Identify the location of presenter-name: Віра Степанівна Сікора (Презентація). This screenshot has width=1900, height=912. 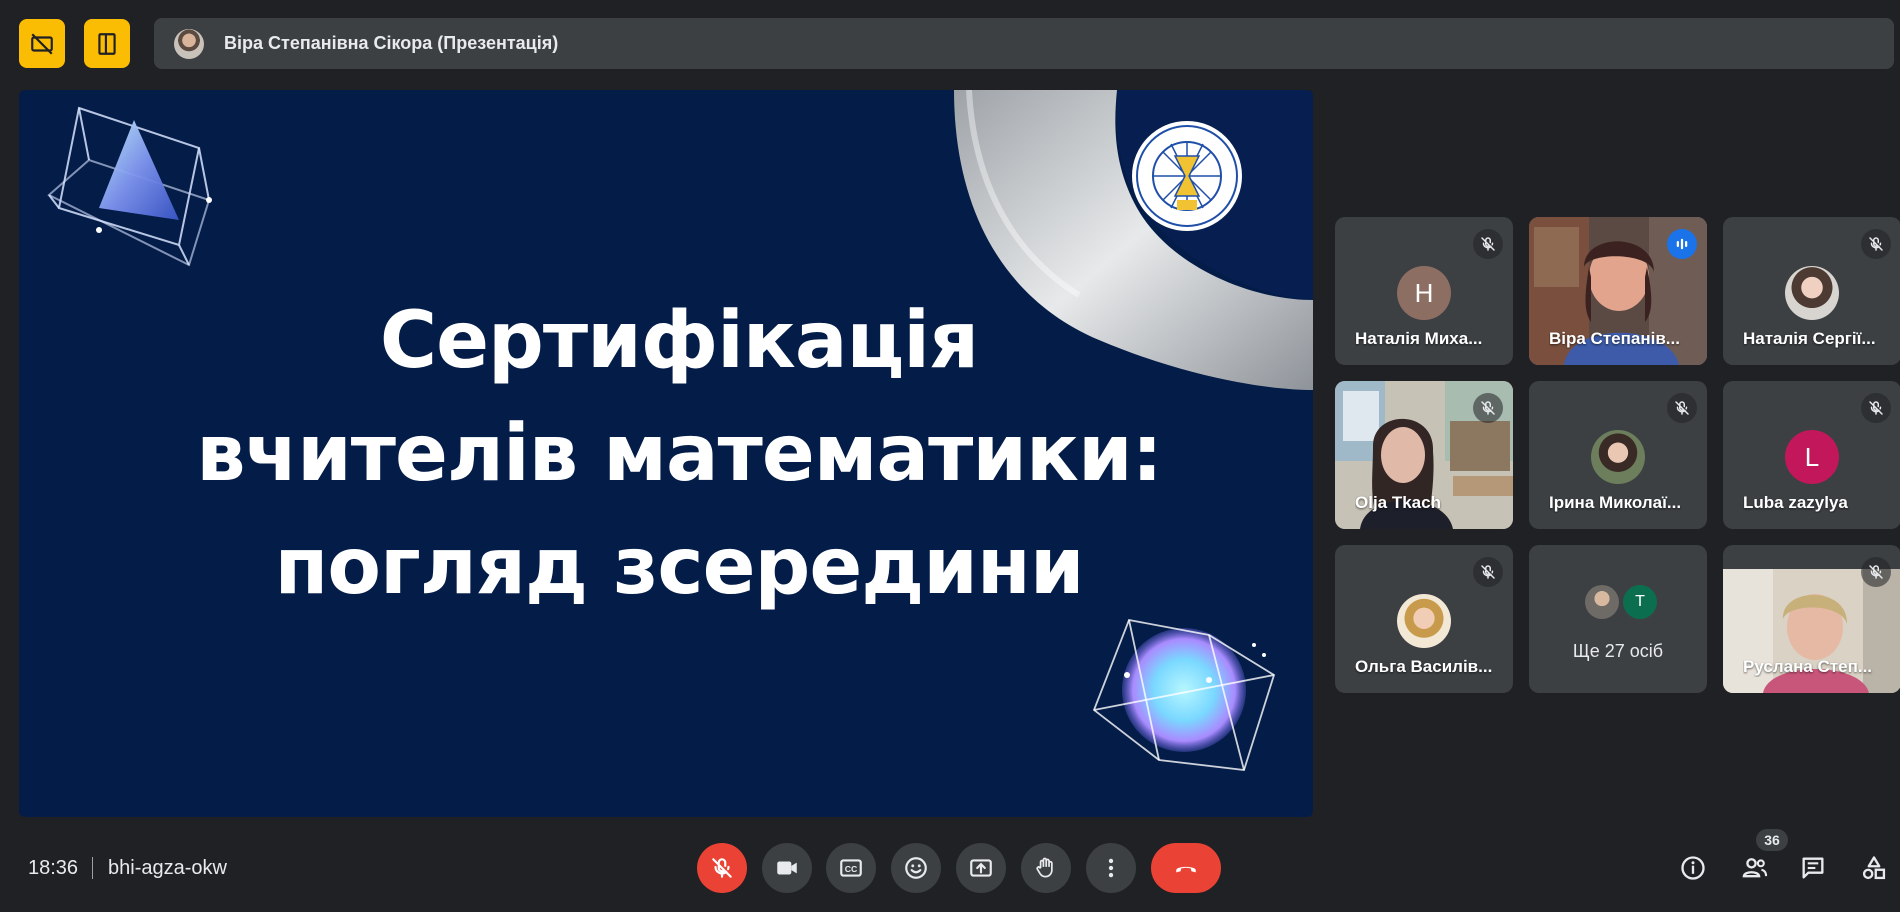
(391, 43).